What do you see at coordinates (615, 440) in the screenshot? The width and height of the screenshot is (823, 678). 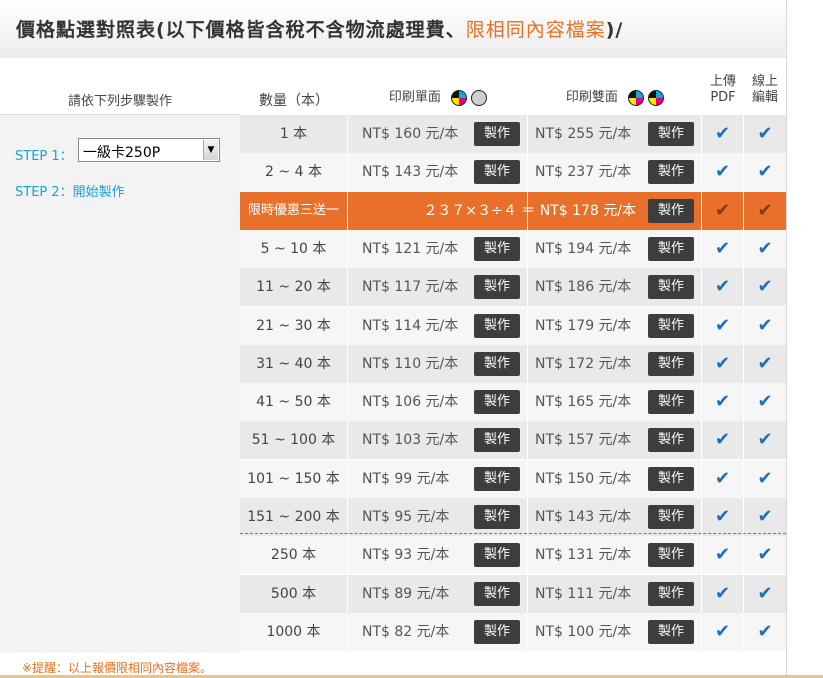 I see `double-price-cell: NT$ 157 元/本 製作` at bounding box center [615, 440].